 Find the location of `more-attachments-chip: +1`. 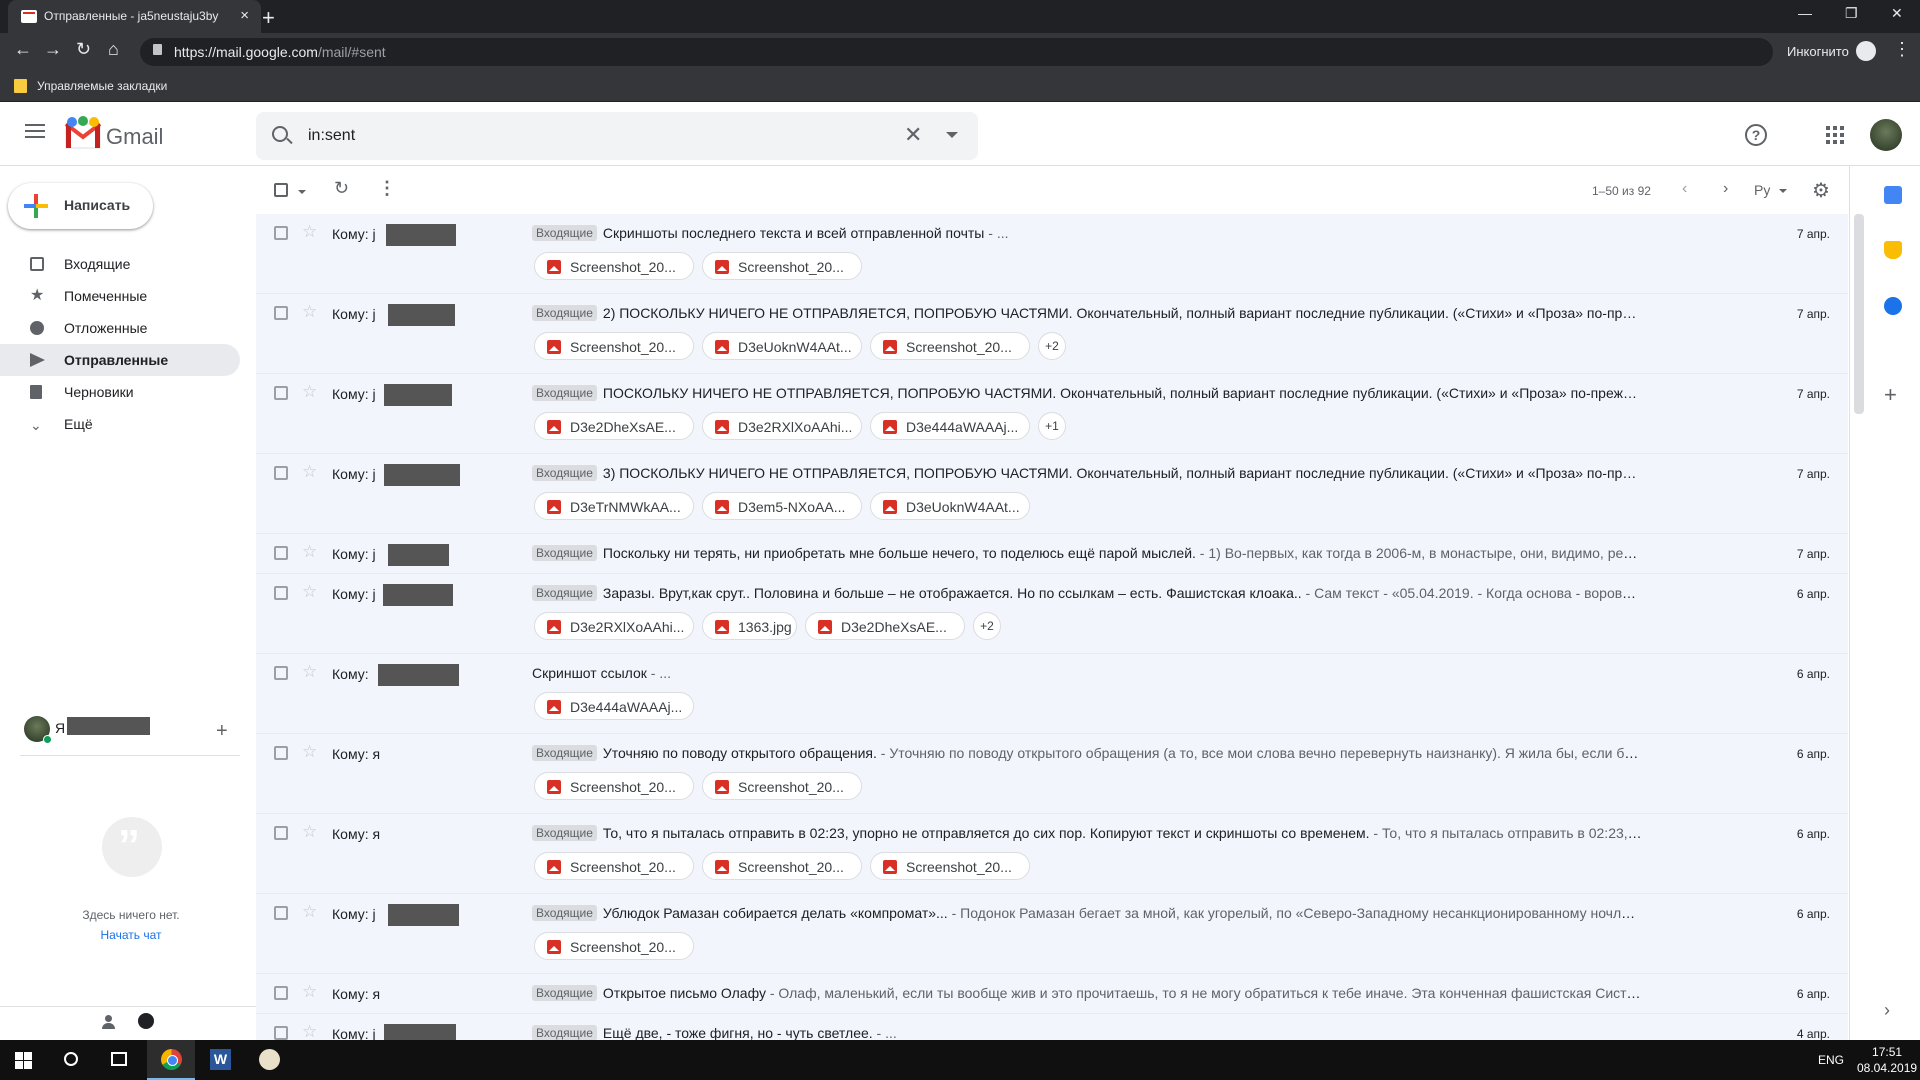

more-attachments-chip: +1 is located at coordinates (1052, 426).